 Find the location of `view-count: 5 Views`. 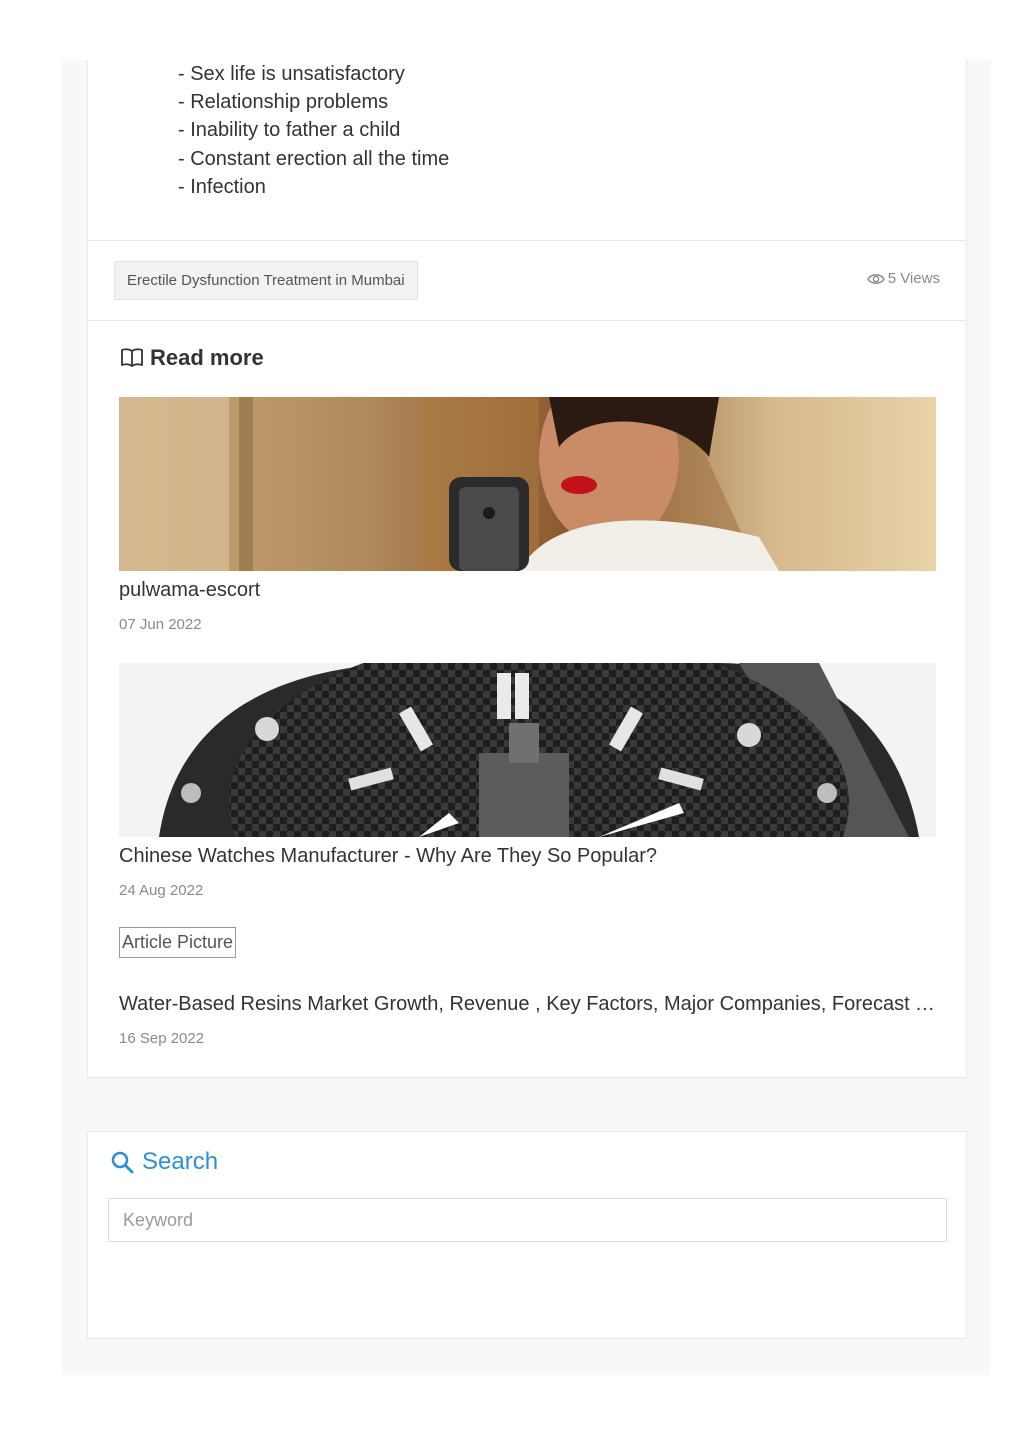

view-count: 5 Views is located at coordinates (903, 279).